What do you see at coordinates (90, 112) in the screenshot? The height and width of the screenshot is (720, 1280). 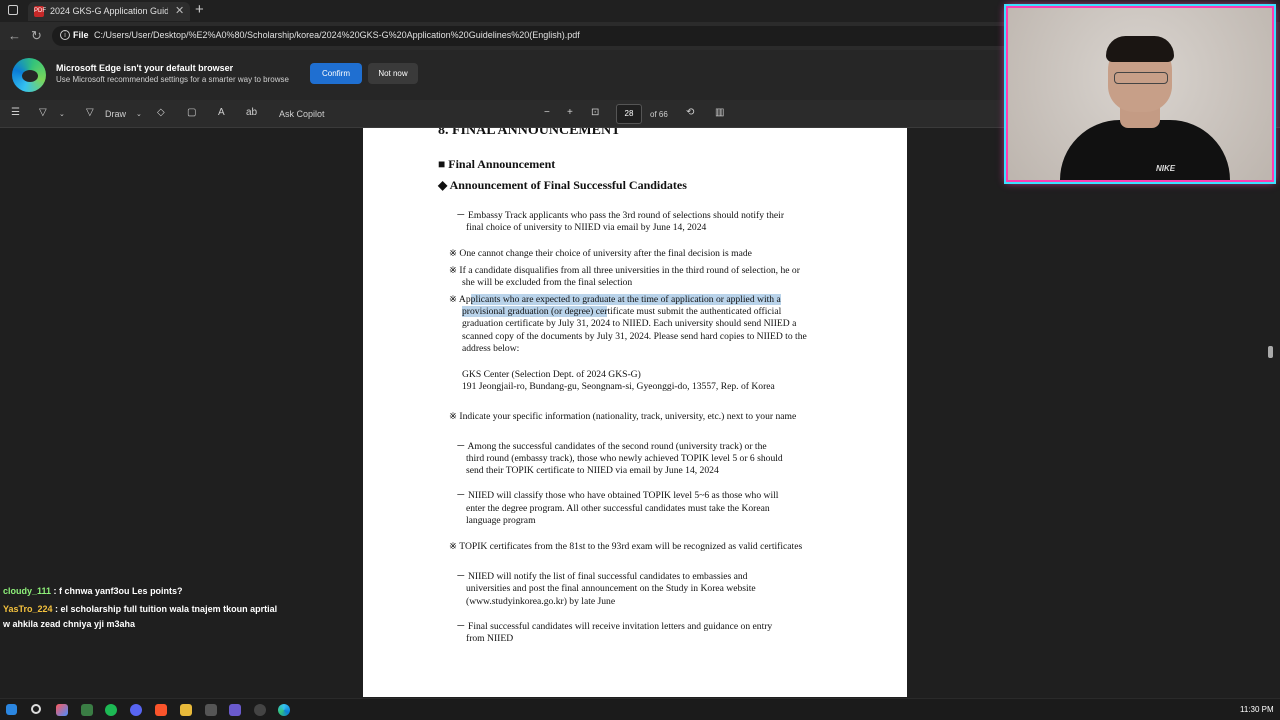 I see `draw-icon: ▽` at bounding box center [90, 112].